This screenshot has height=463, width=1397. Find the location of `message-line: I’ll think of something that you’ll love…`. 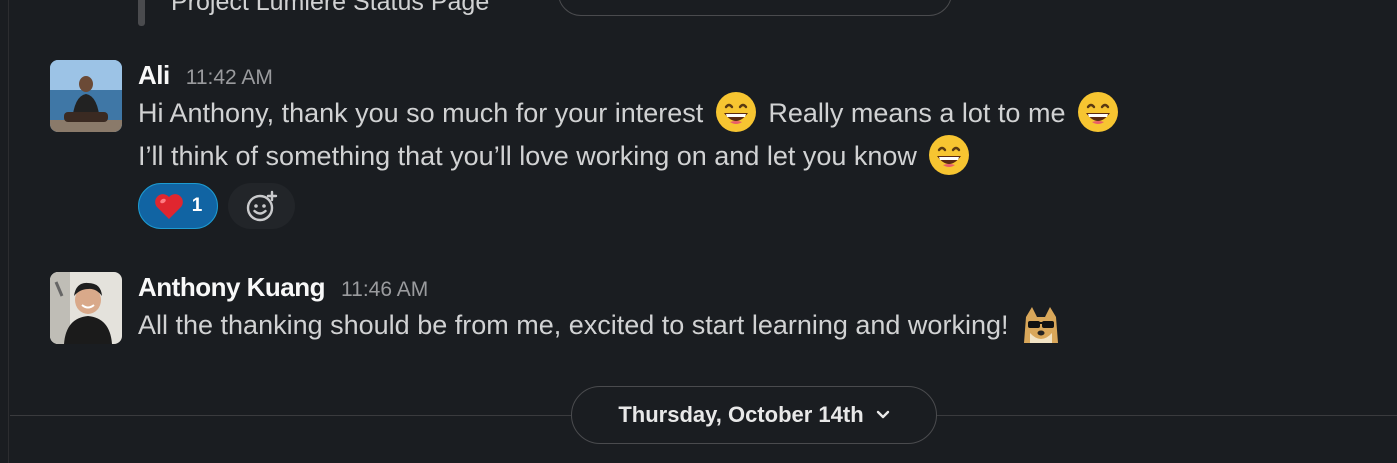

message-line: I’ll think of something that you’ll love… is located at coordinates (630, 156).